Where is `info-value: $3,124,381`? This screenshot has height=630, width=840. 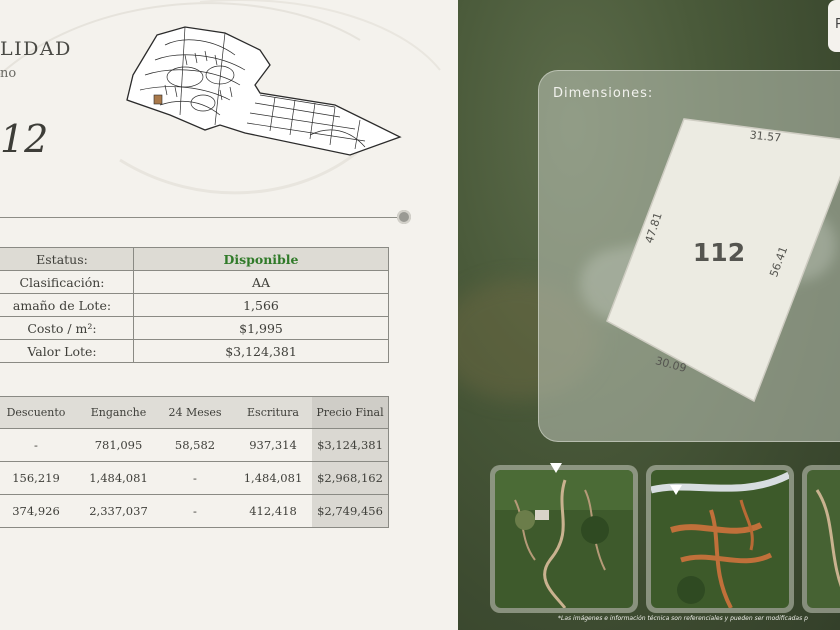
info-value: $3,124,381 is located at coordinates (261, 351).